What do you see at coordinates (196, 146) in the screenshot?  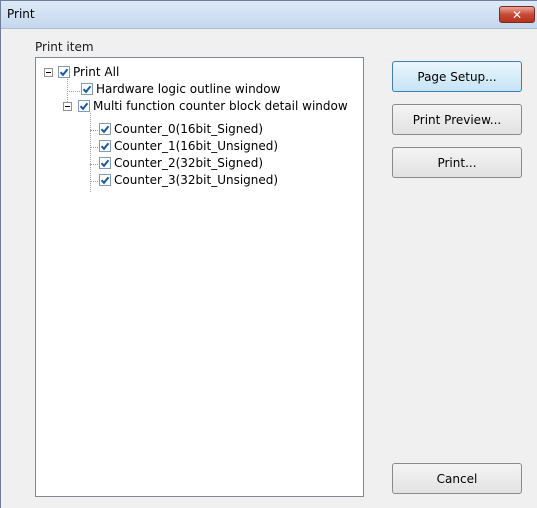 I see `tree-node-label: Counter_1(16bit_Unsigned)` at bounding box center [196, 146].